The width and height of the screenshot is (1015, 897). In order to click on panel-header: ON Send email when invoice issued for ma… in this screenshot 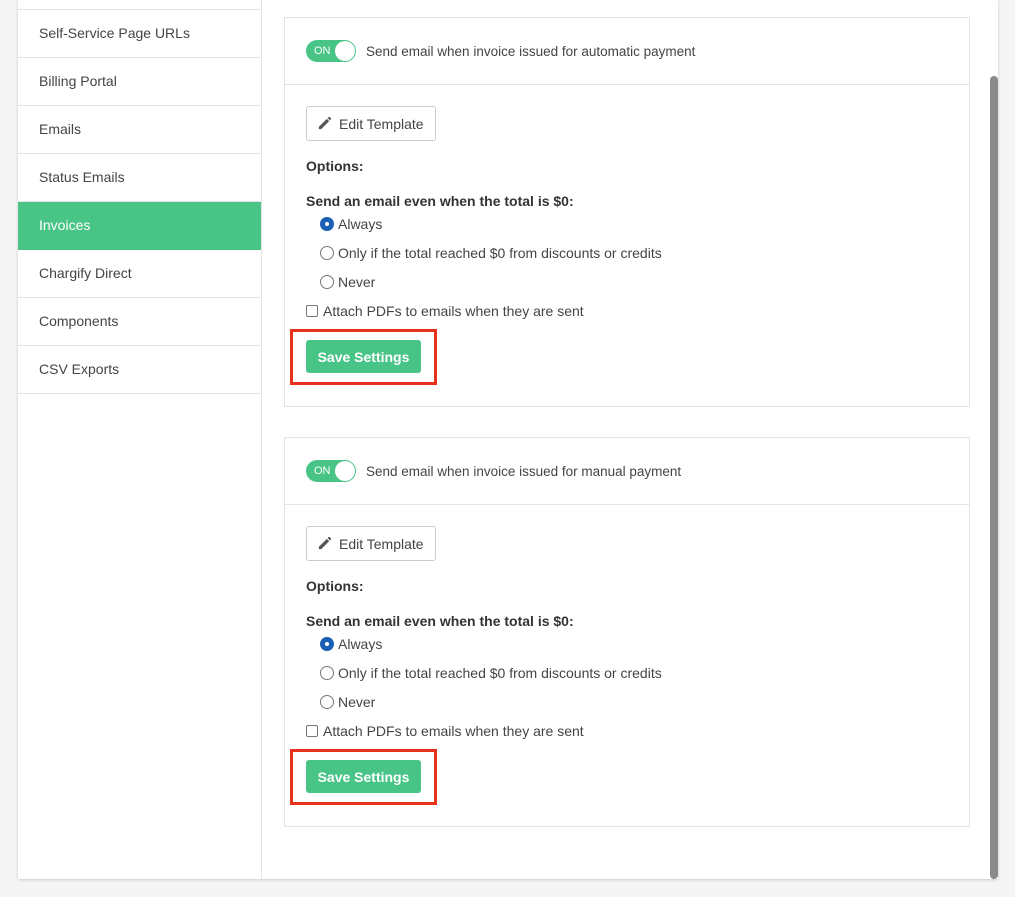, I will do `click(627, 471)`.